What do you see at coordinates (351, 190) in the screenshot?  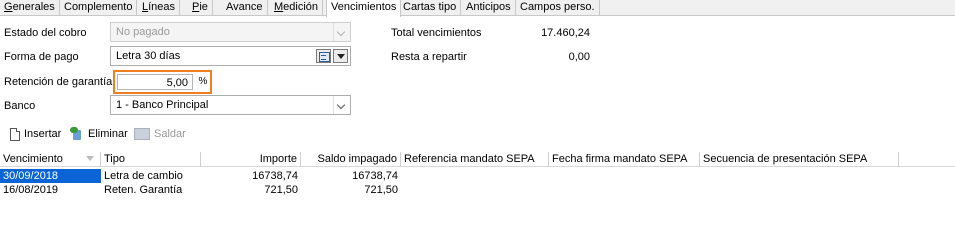 I see `cell-saldo: 721,50` at bounding box center [351, 190].